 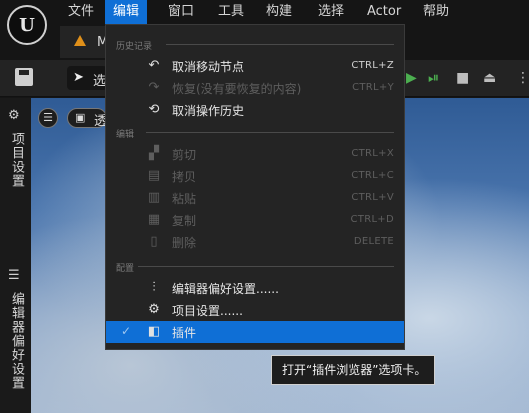 What do you see at coordinates (154, 219) in the screenshot?
I see `duplicate-icon: ▦` at bounding box center [154, 219].